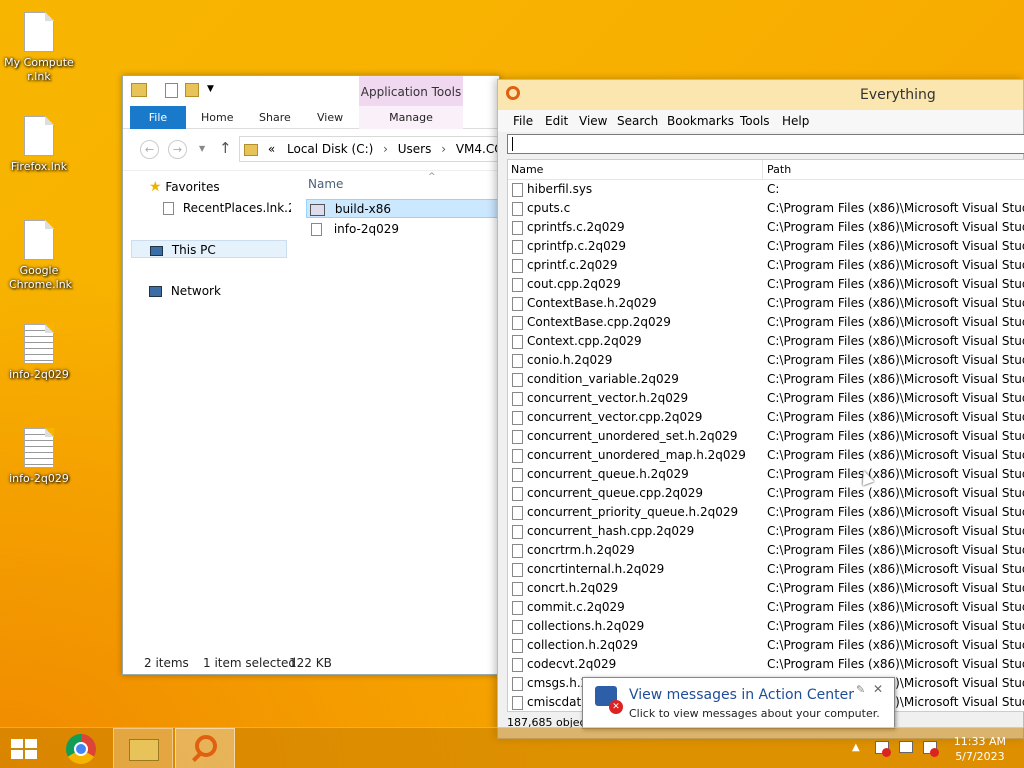  I want to click on nav-recent-places: RecentPlaces.lnk.2q, so click(227, 208).